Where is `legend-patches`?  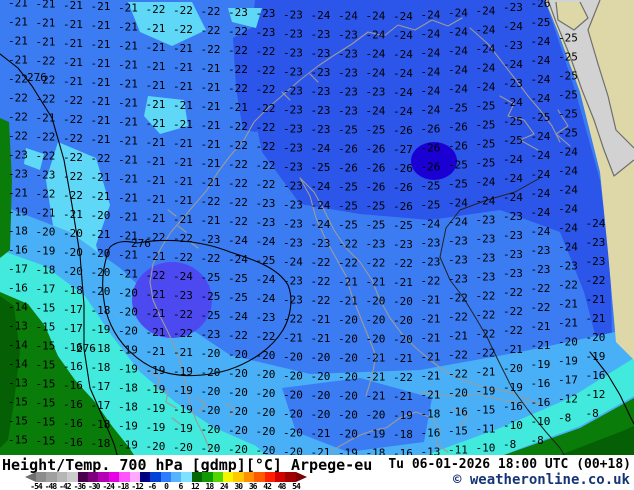 legend-patches is located at coordinates (166, 477).